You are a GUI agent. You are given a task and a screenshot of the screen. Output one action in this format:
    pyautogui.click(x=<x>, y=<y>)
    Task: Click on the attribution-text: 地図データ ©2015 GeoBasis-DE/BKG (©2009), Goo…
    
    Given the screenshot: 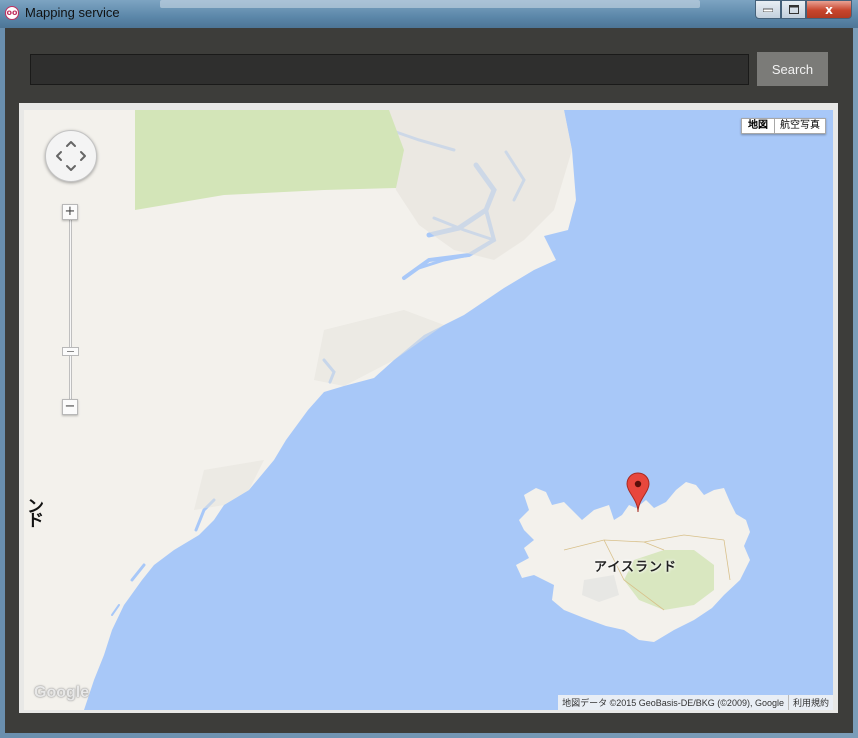 What is the action you would take?
    pyautogui.click(x=673, y=702)
    